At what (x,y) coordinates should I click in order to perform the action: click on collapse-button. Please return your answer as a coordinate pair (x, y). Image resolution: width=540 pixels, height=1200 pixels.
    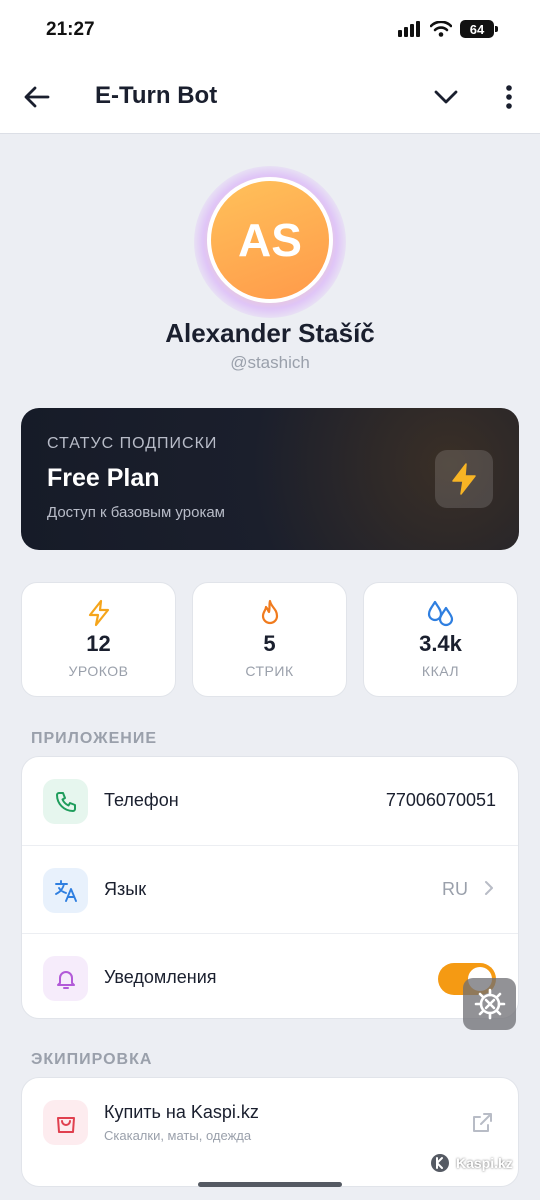
    Looking at the image, I should click on (446, 97).